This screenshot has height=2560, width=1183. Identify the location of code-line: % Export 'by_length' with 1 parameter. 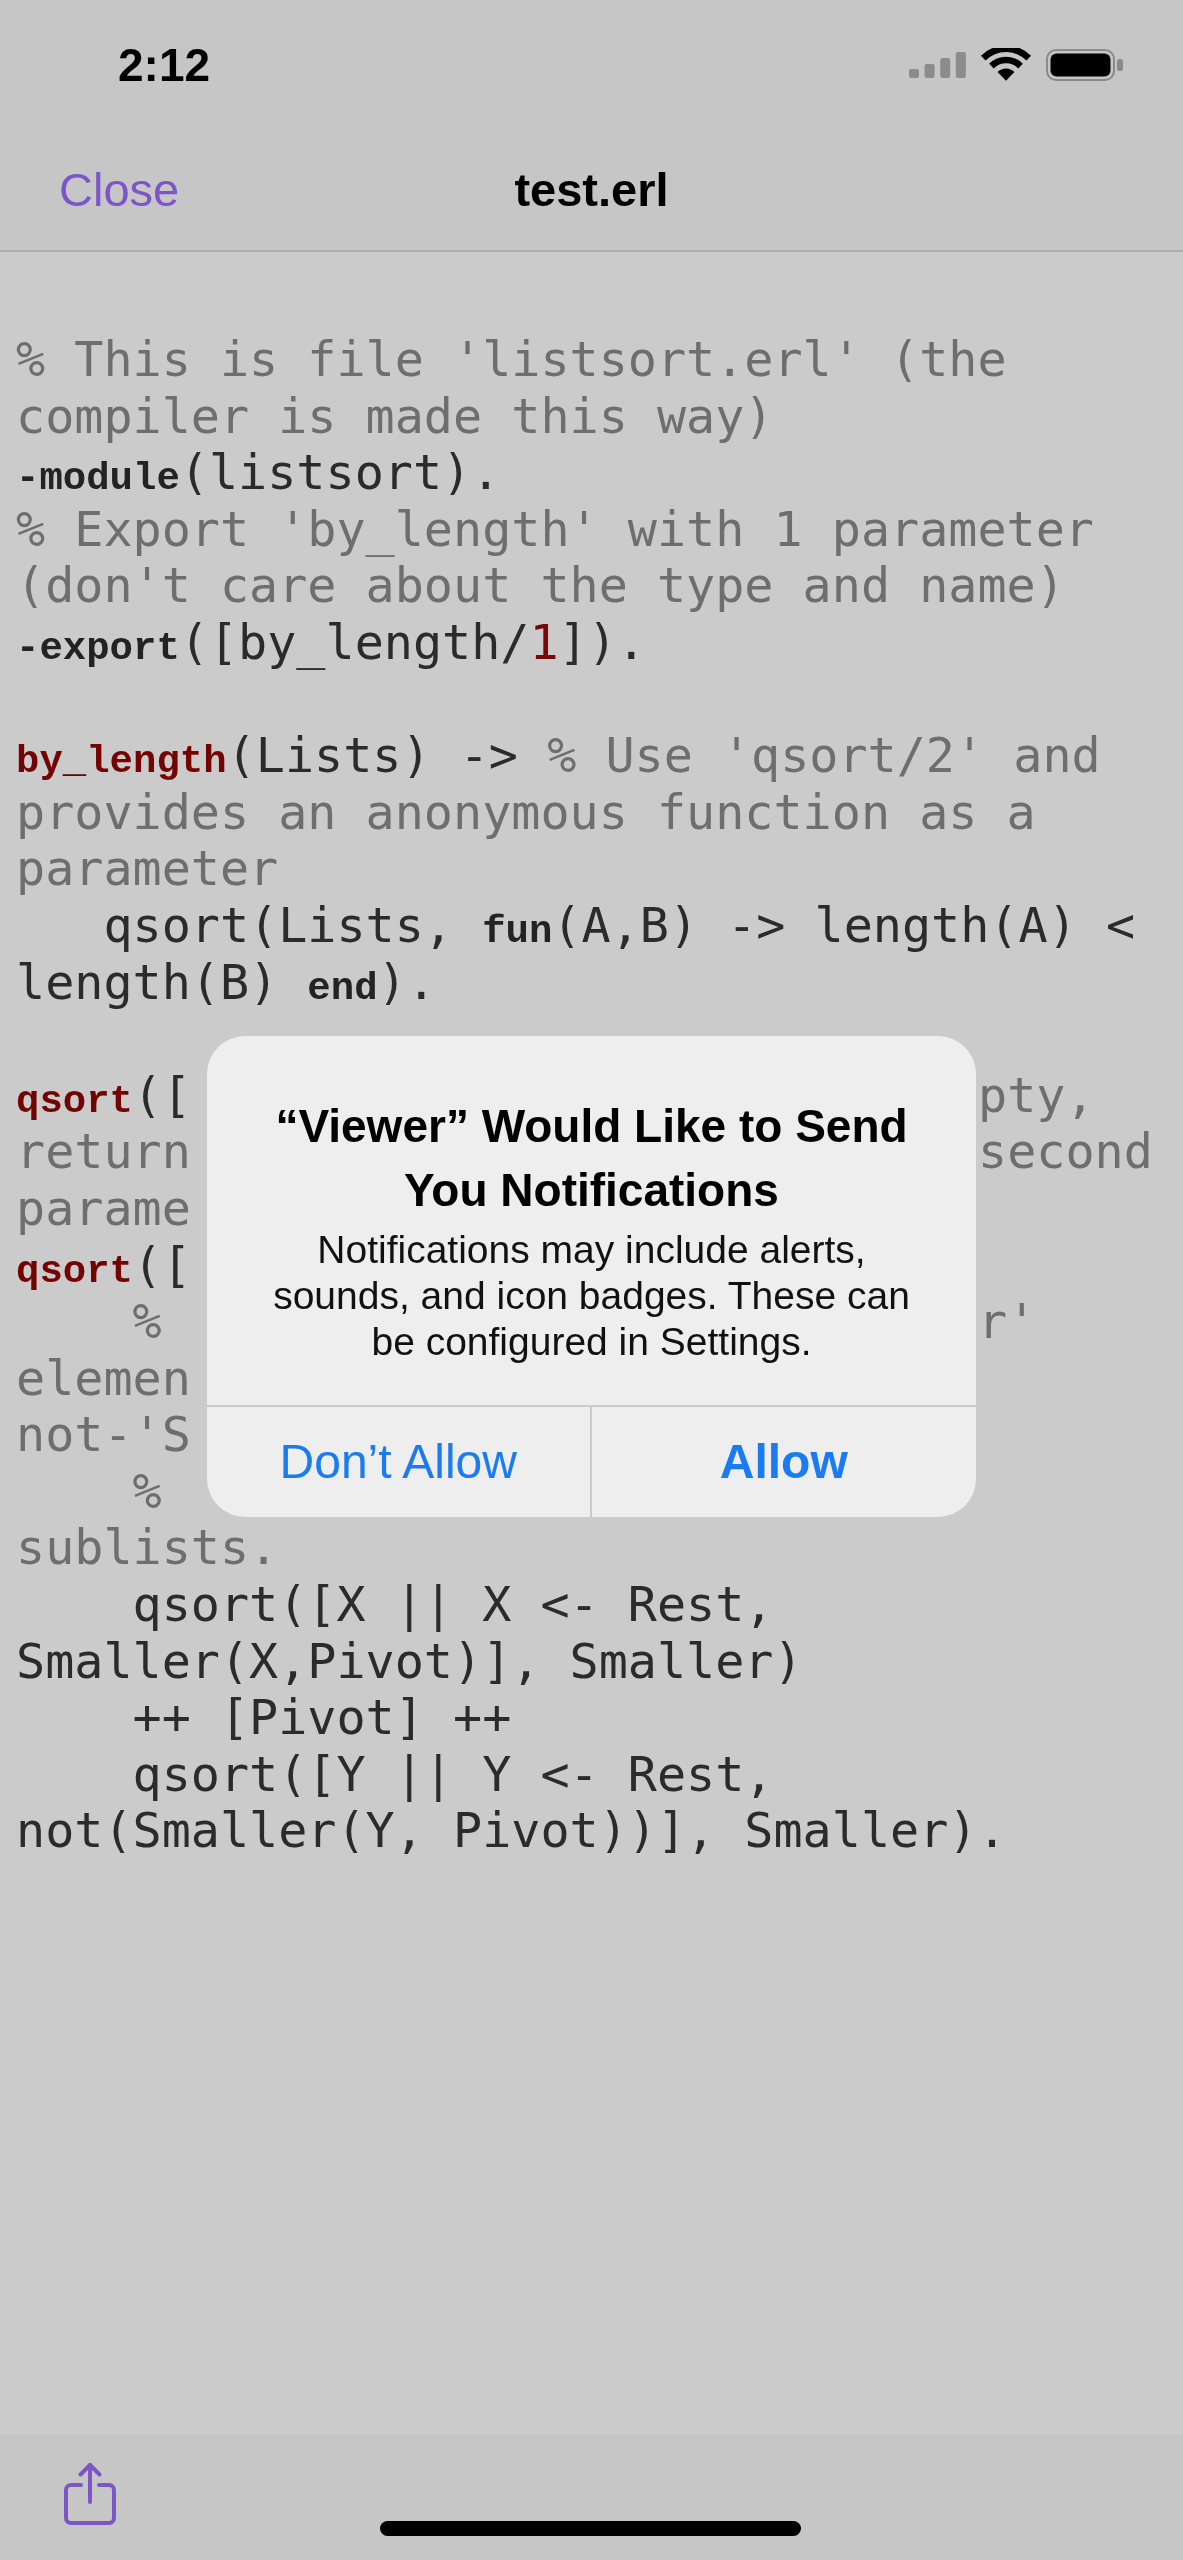
(555, 528).